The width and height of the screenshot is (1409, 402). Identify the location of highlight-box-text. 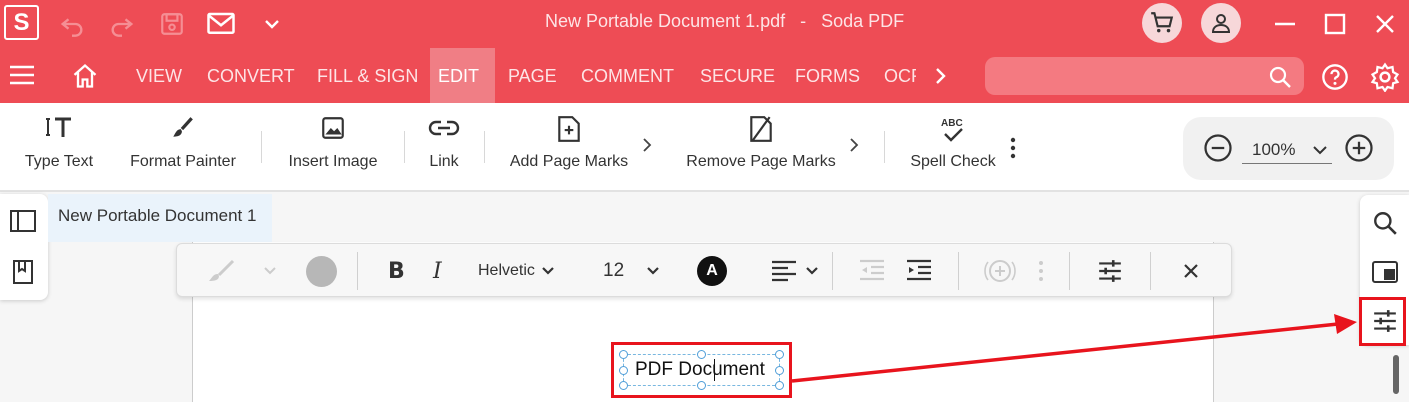
(701, 370).